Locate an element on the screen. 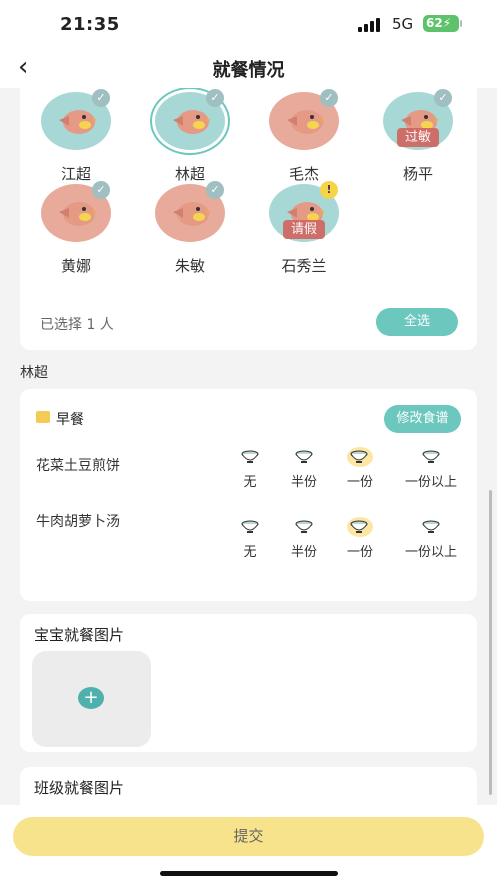 Image resolution: width=497 pixels, height=883 pixels. page-title: 就餐情况 is located at coordinates (248, 70).